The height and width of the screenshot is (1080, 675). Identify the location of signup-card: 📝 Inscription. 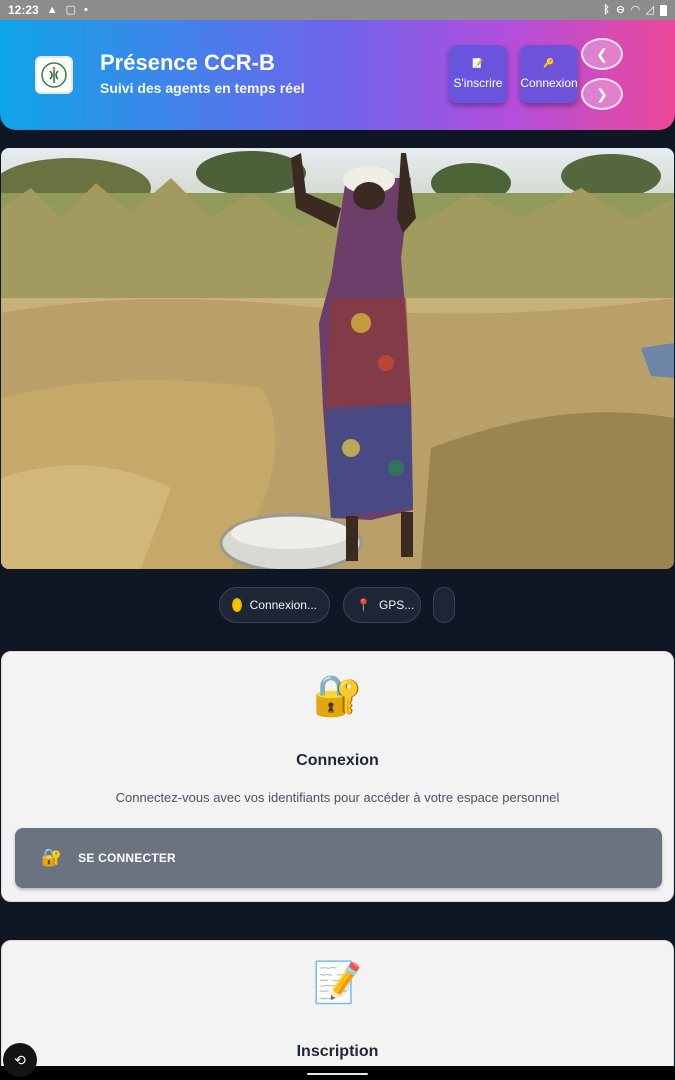
(337, 1010).